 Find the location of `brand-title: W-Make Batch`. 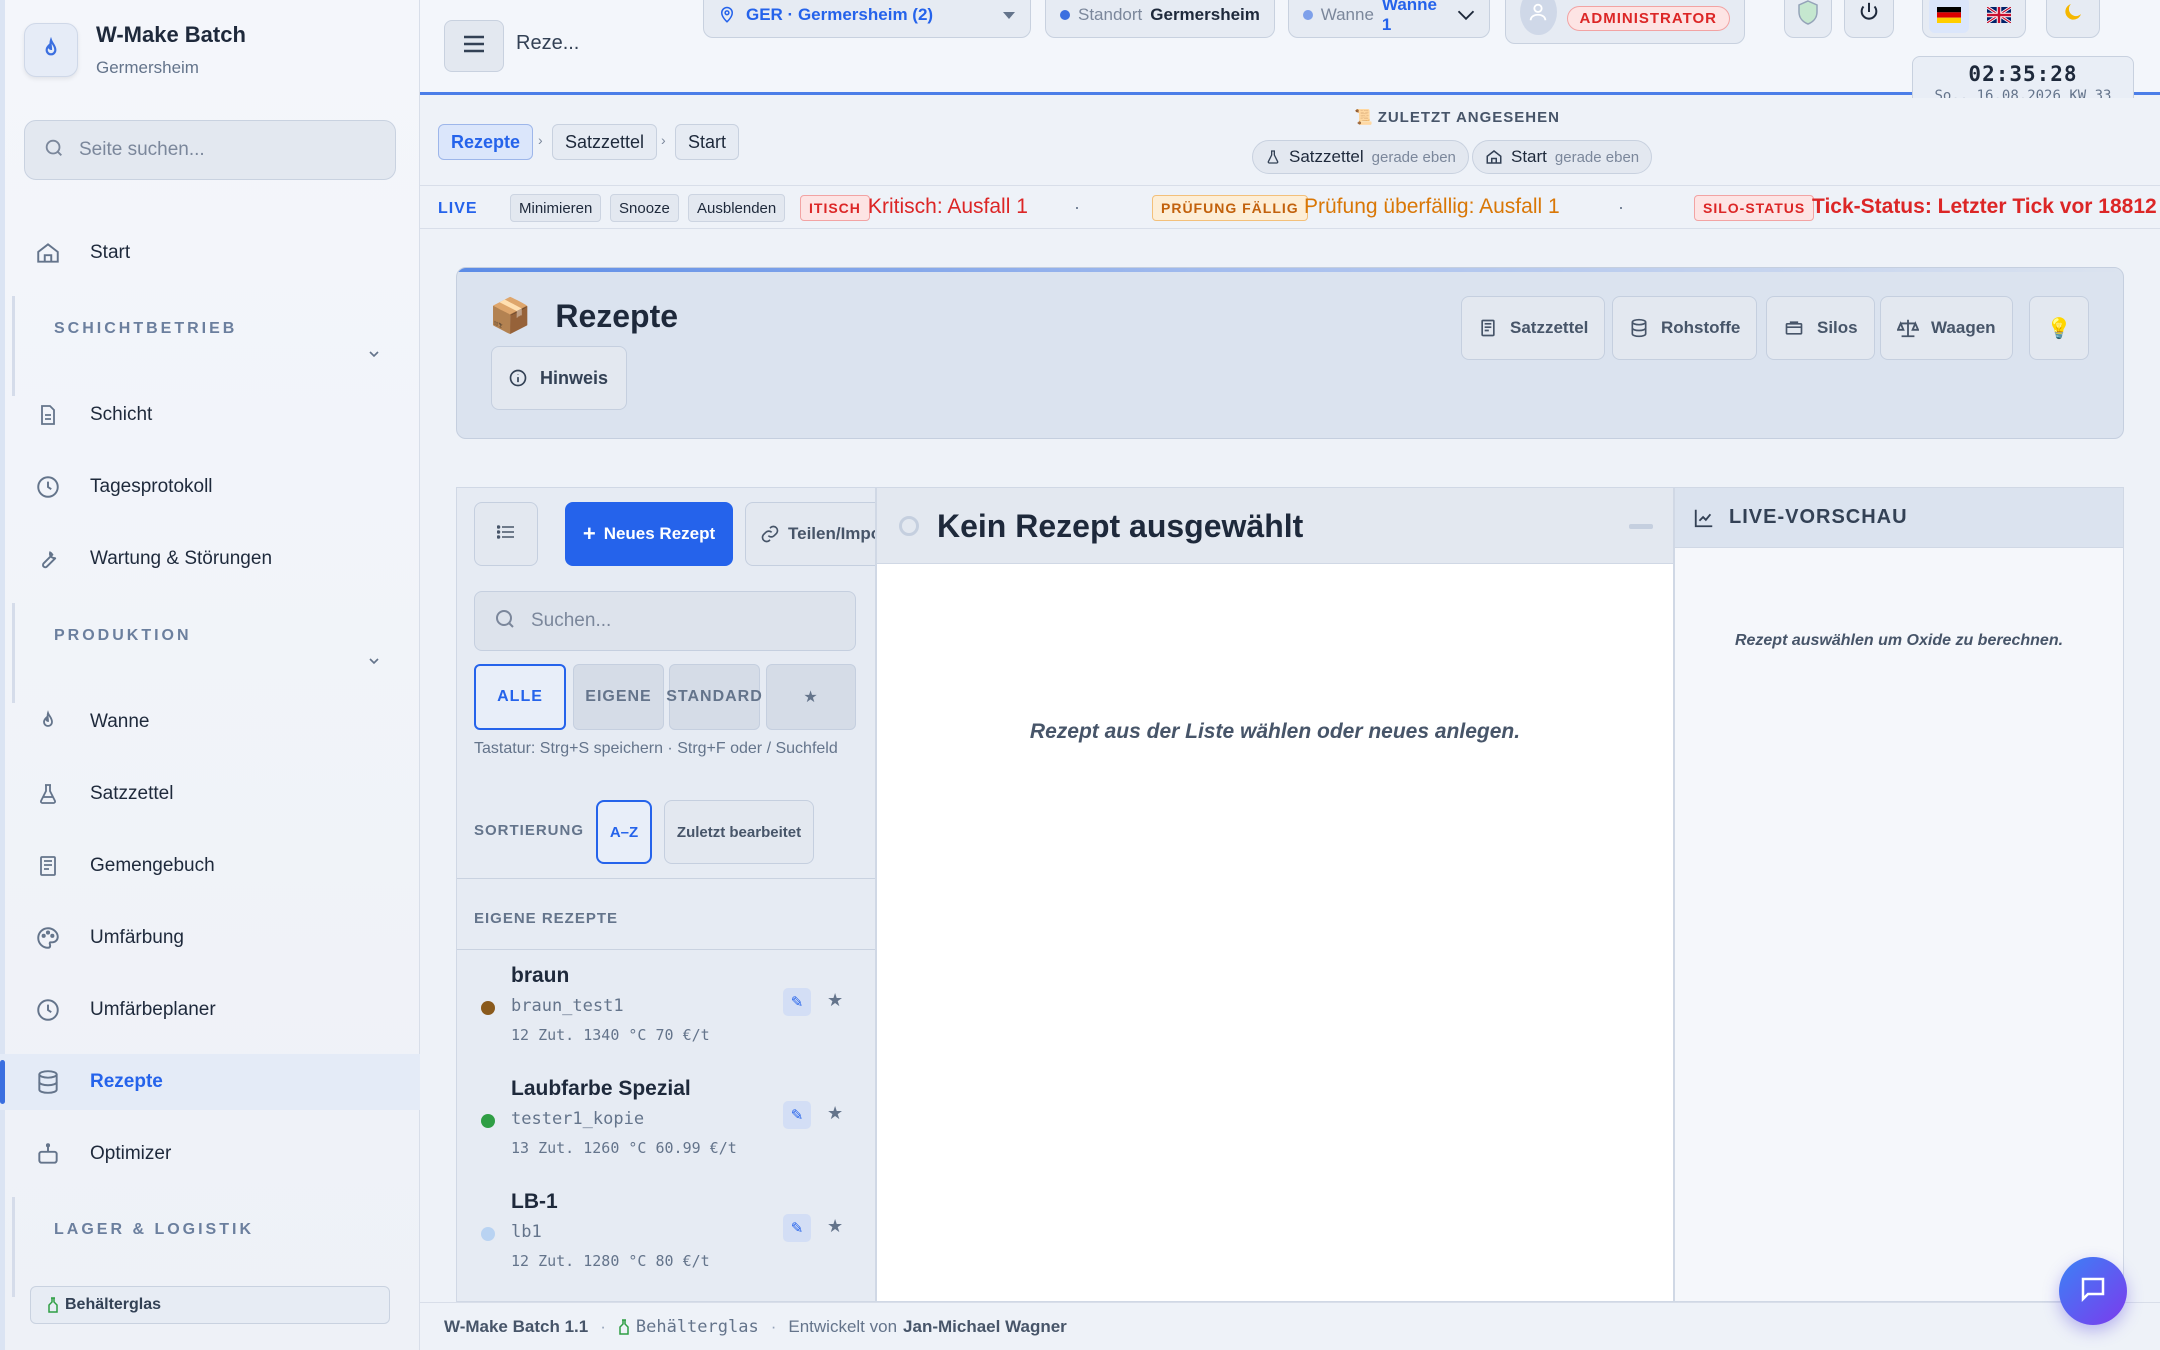

brand-title: W-Make Batch is located at coordinates (171, 34).